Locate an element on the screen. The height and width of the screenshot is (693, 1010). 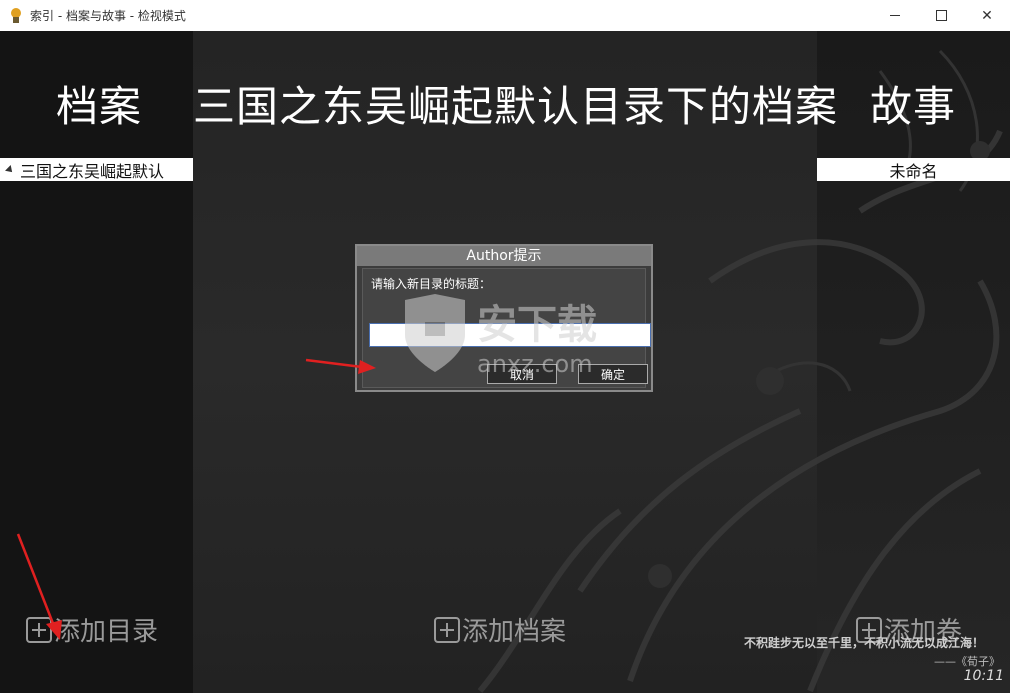
watermark-cn: 安下载 is located at coordinates (537, 325).